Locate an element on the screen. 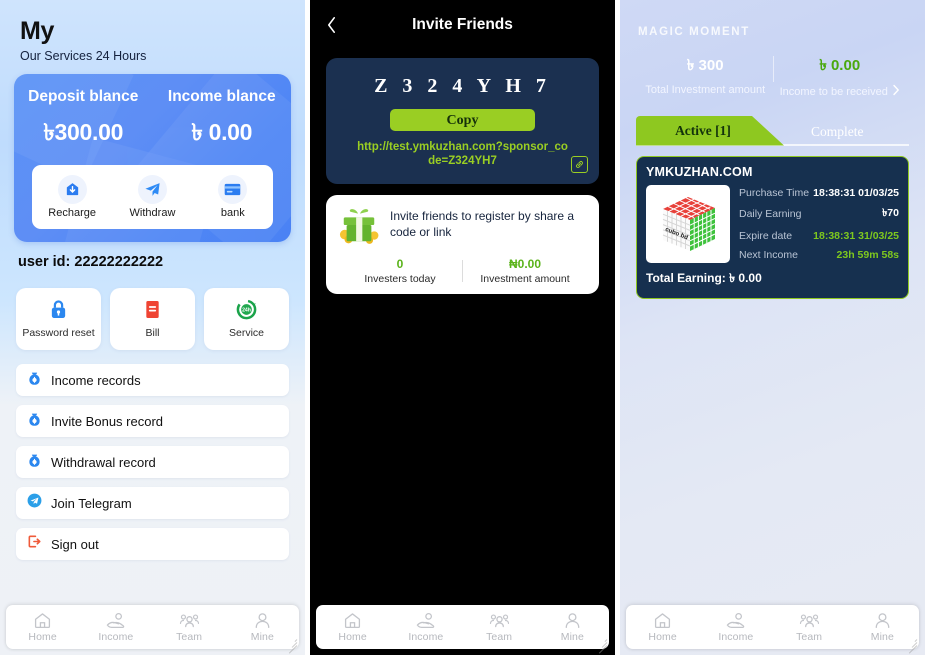  row-withdrawal-record: Withdrawal record is located at coordinates (152, 462).